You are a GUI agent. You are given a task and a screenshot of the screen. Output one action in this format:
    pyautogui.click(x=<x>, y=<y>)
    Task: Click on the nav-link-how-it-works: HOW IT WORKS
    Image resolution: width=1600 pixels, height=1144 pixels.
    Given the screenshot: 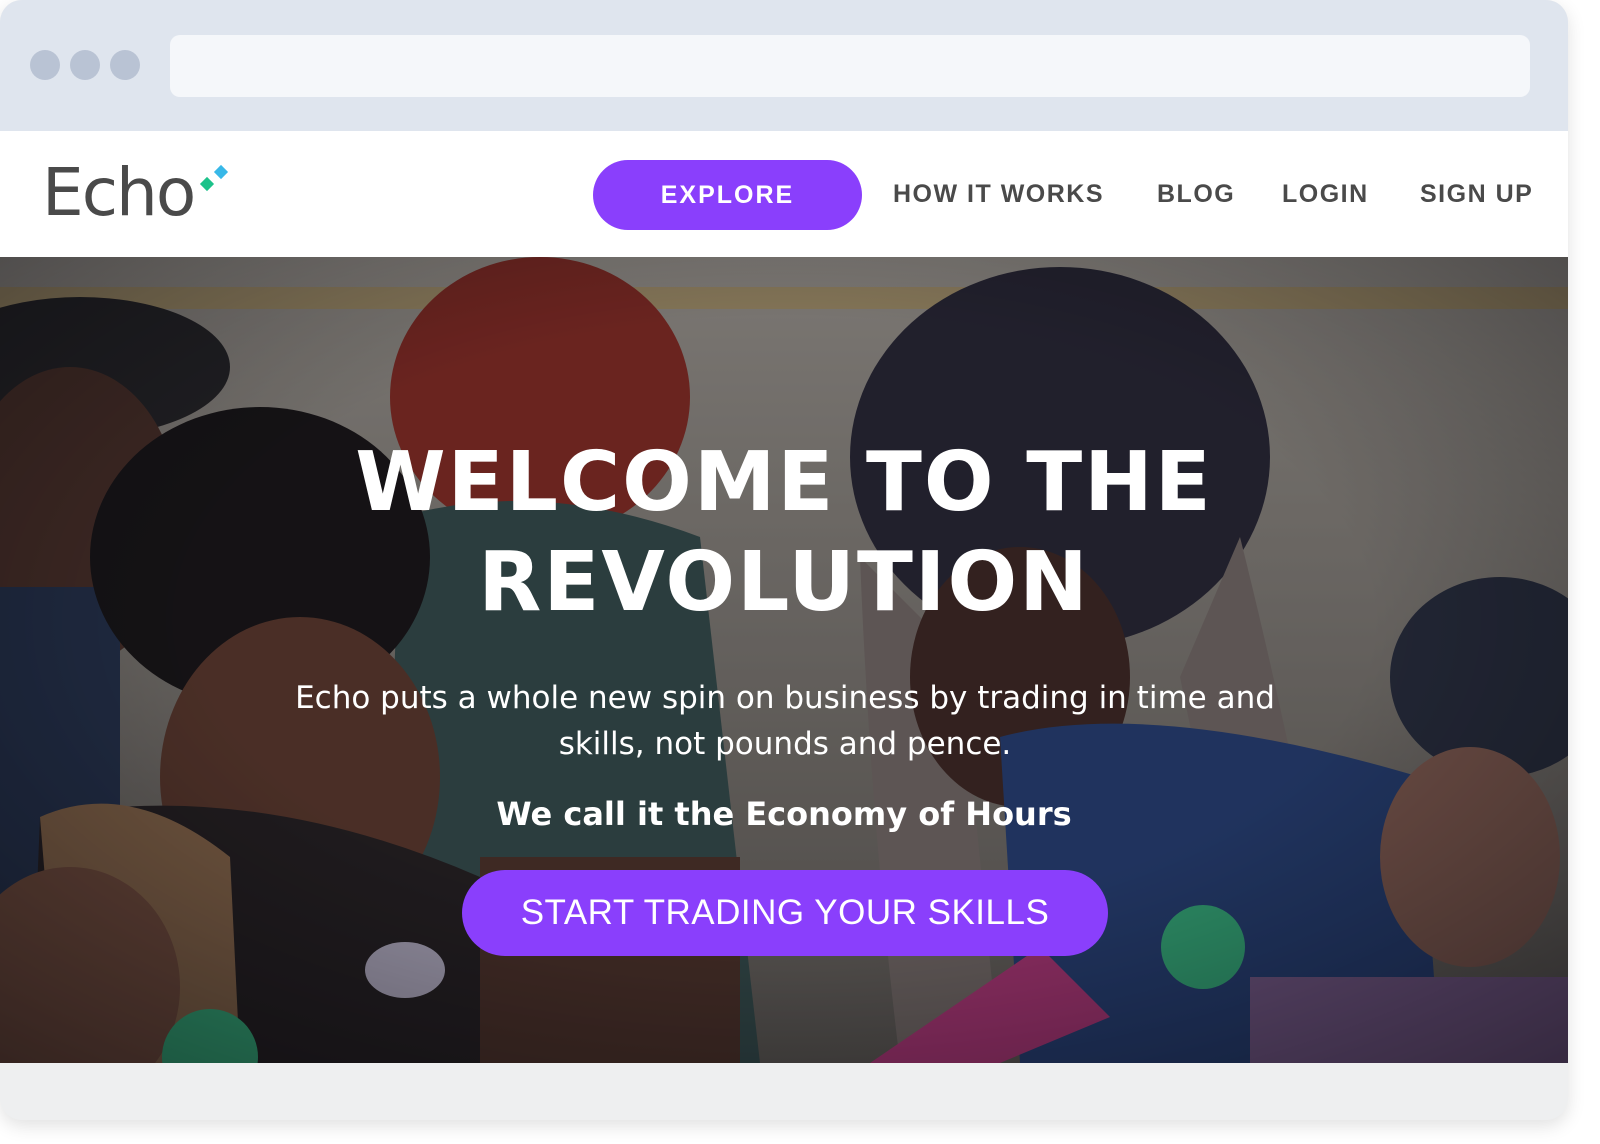 What is the action you would take?
    pyautogui.click(x=998, y=194)
    